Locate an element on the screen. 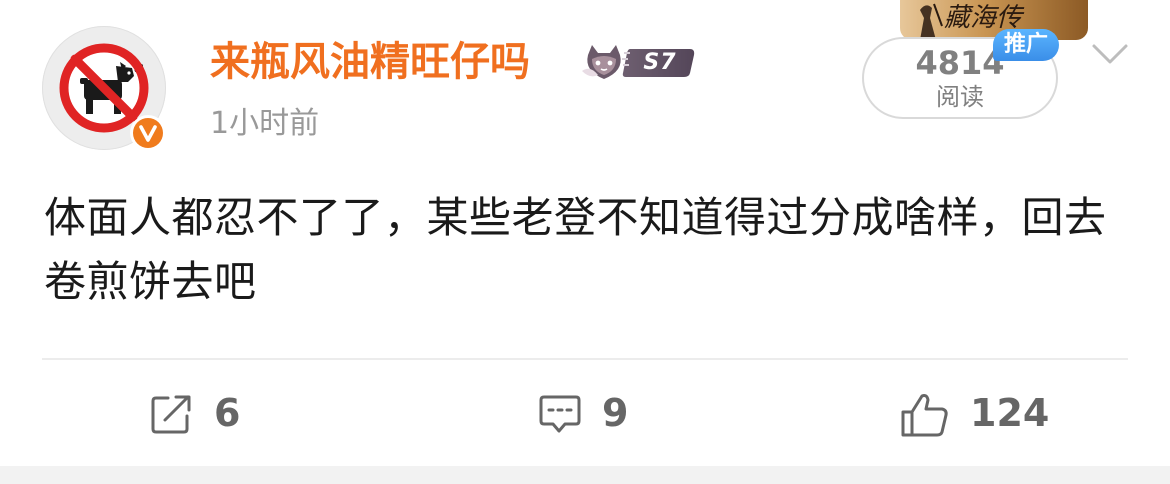  thumbs-up-icon is located at coordinates (924, 415).